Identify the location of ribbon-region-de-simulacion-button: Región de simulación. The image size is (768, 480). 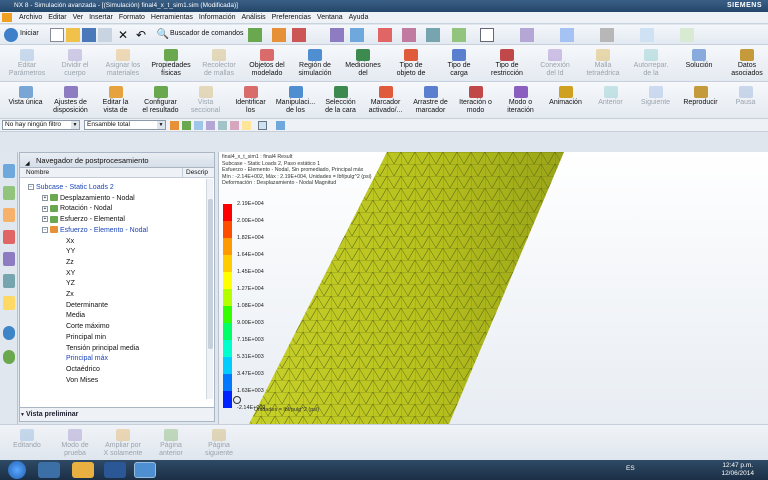
(315, 62).